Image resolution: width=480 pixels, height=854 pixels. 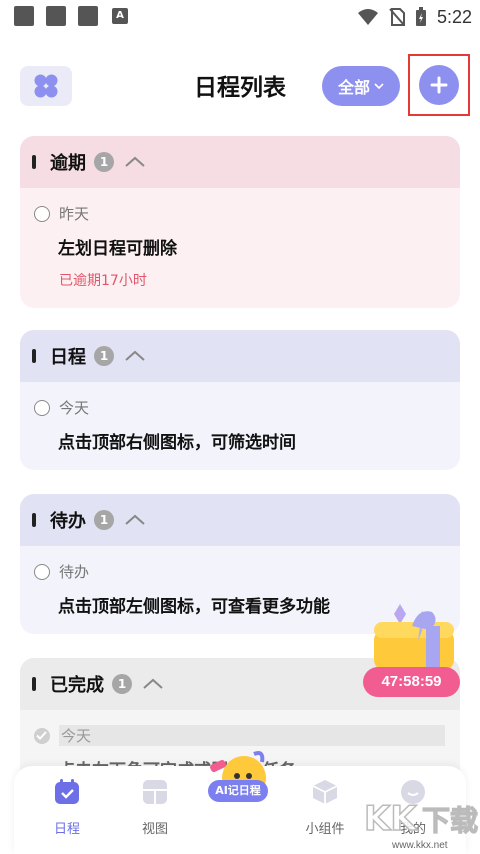 I want to click on section-title: 日程, so click(x=68, y=357).